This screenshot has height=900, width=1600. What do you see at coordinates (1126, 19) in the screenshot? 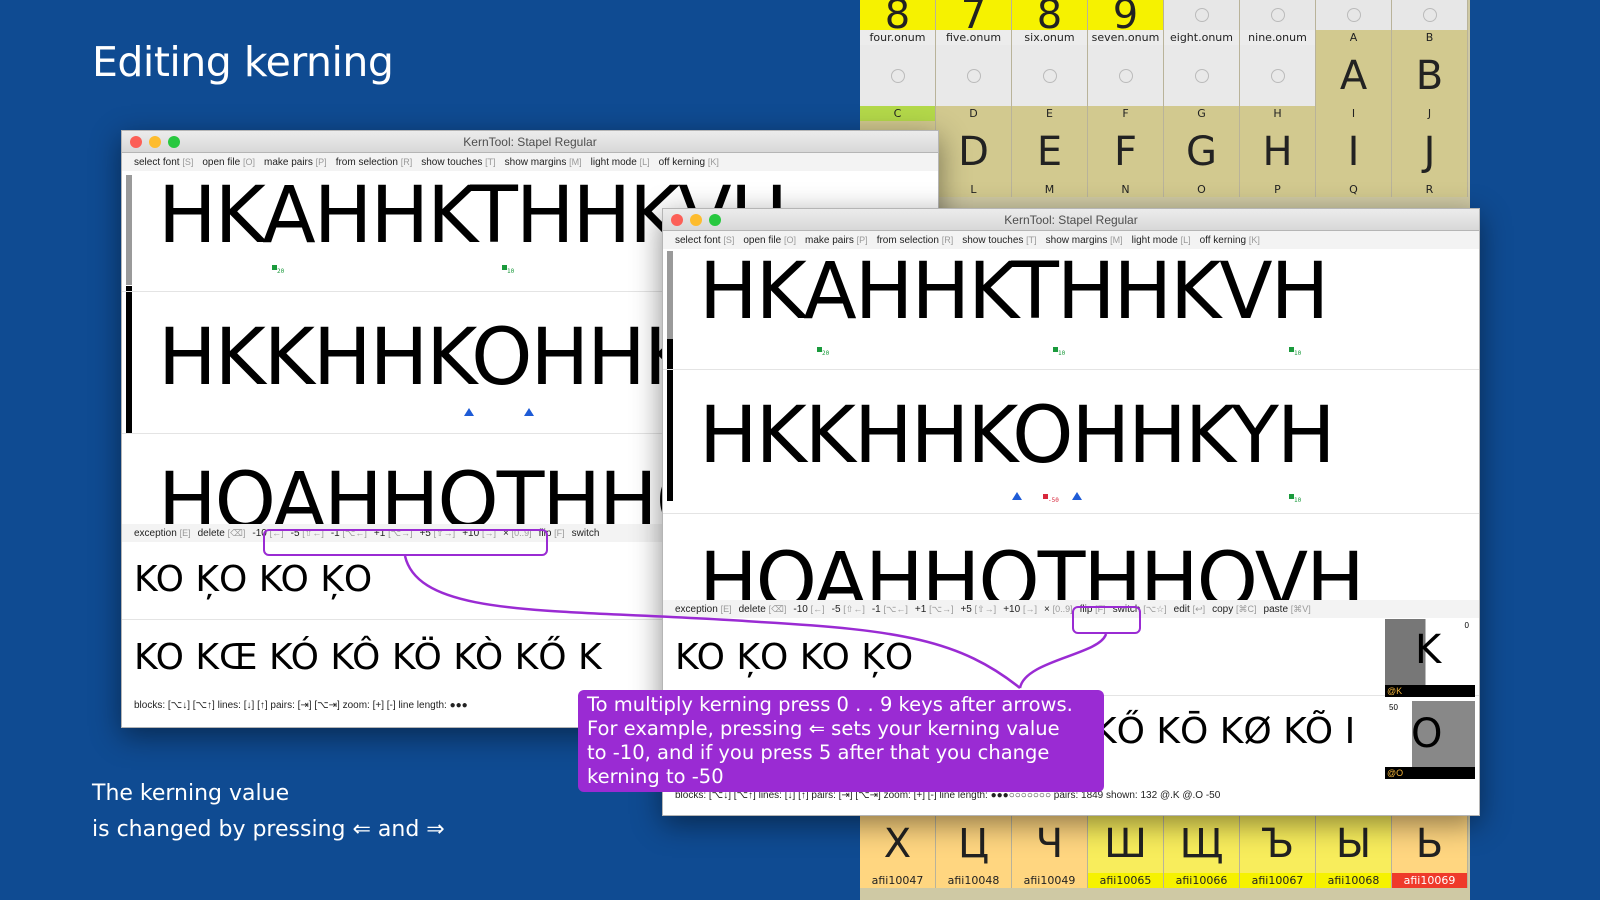
I see `glyph-cell: 9` at bounding box center [1126, 19].